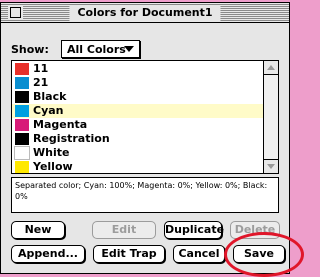  I want to click on window-title: Colors for Document1, so click(145, 13).